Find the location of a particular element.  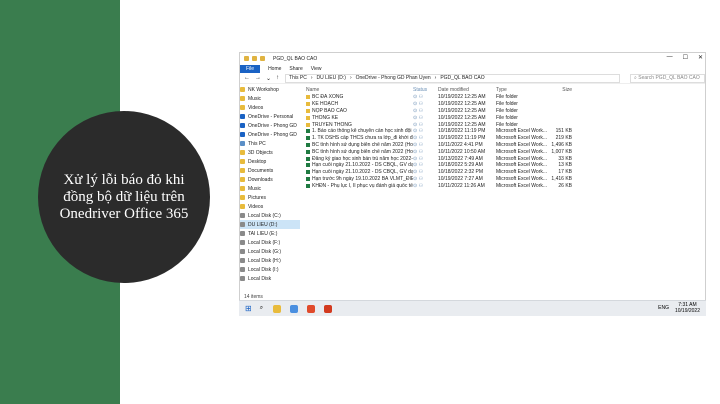

nav-item: Downloads is located at coordinates (270, 179).